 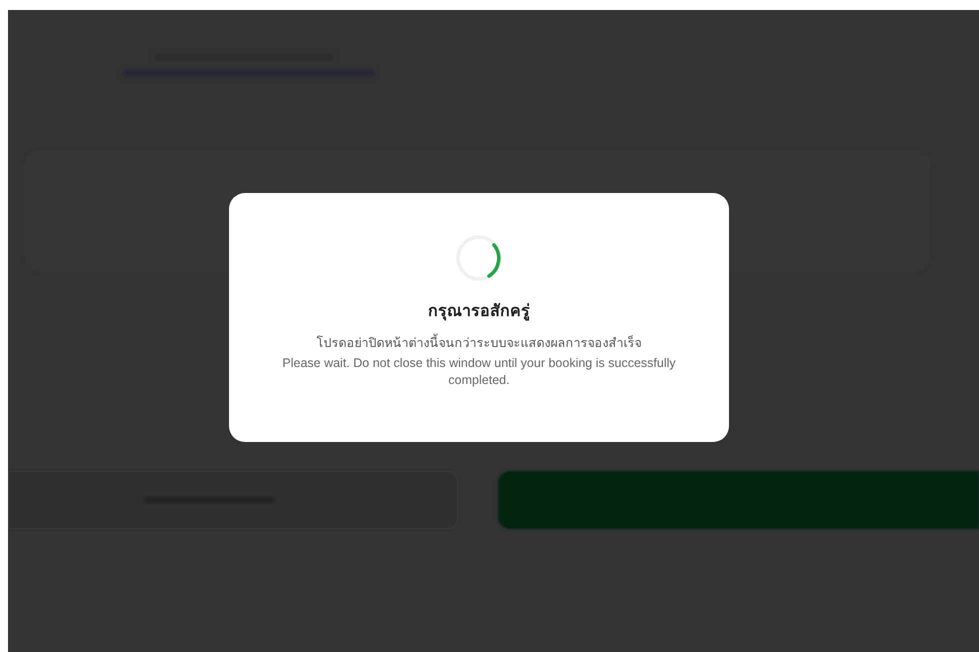 I want to click on loading-spinner-icon, so click(x=479, y=258).